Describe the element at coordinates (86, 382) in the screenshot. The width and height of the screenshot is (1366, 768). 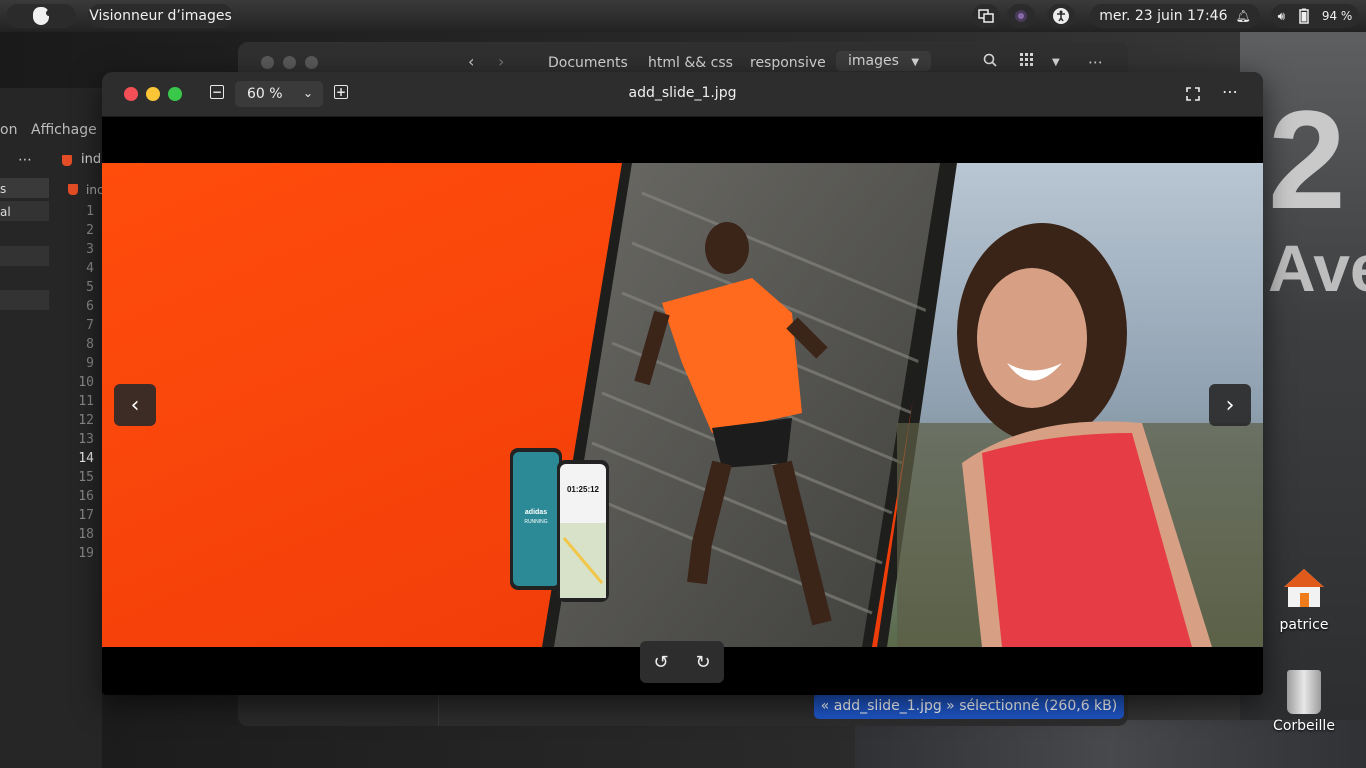
I see `line-number: 10` at that location.